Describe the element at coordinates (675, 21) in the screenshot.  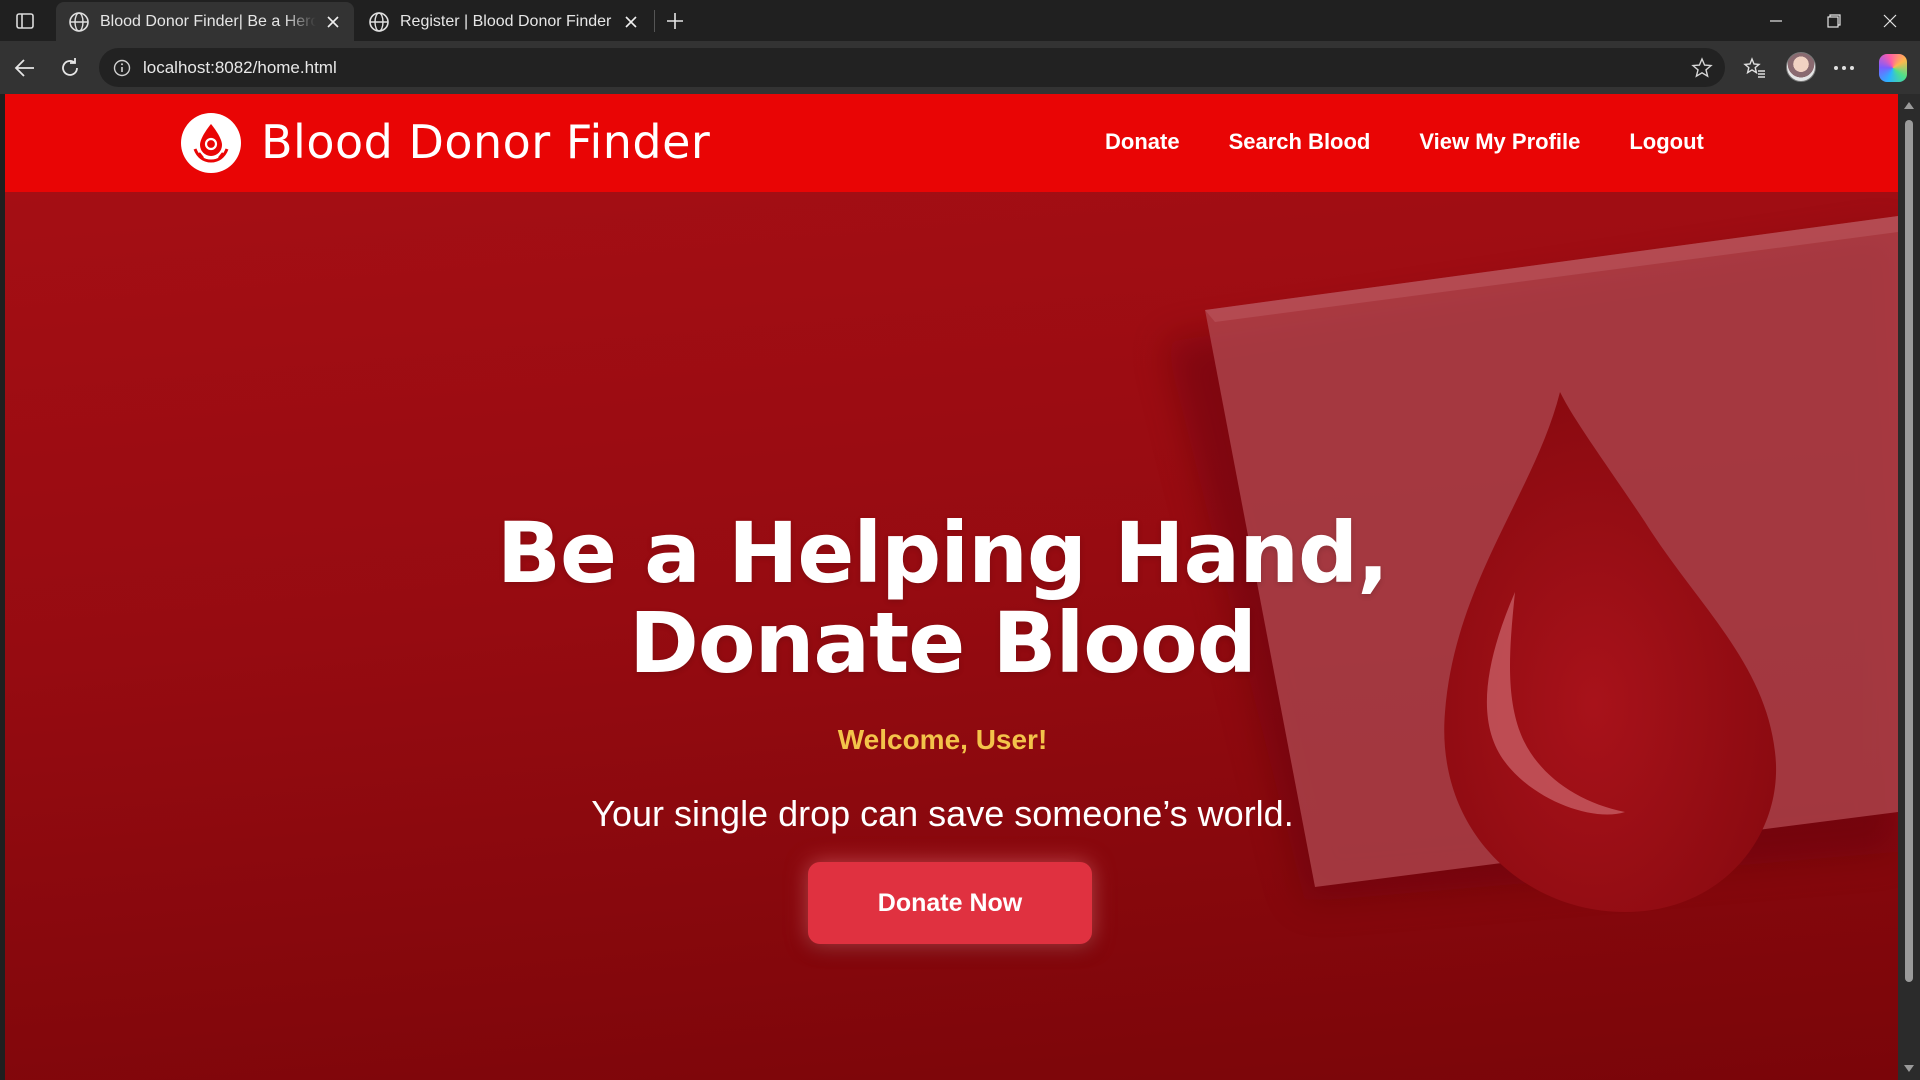
I see `new-tab-plus-icon` at that location.